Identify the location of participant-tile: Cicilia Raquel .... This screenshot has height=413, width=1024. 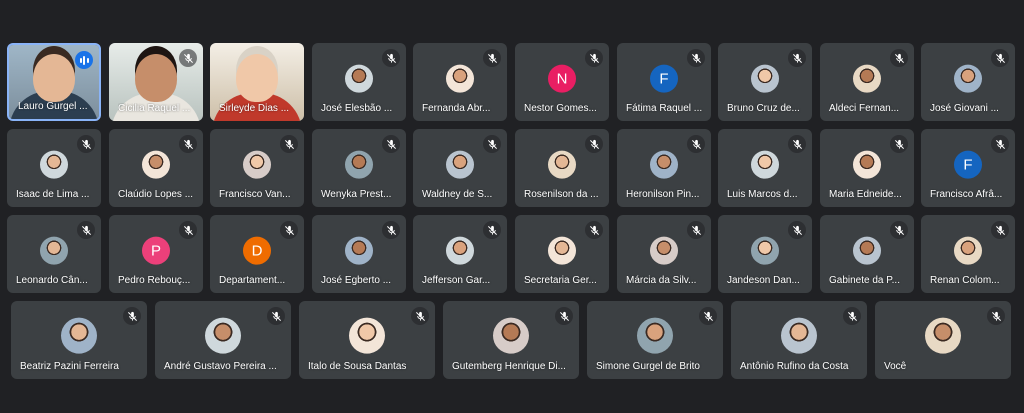
(156, 82).